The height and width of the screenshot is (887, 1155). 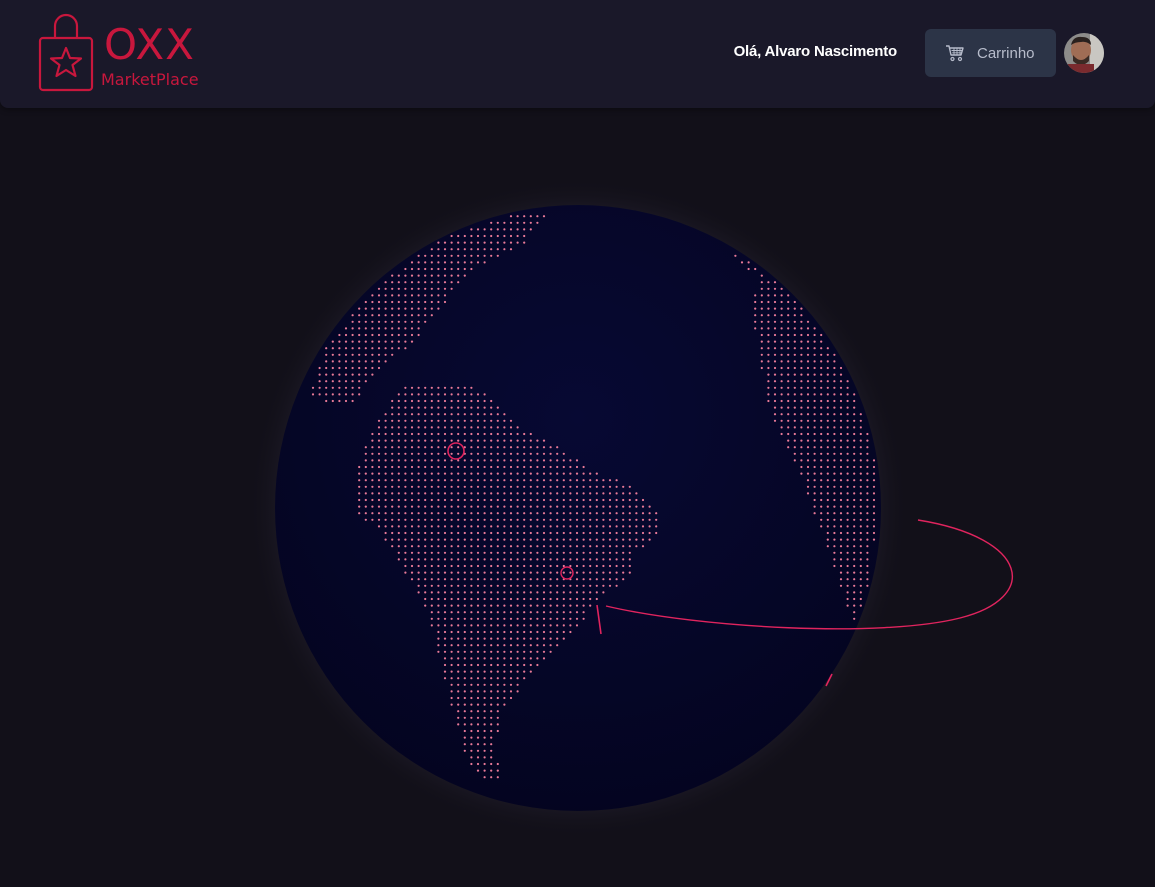 I want to click on brand-logo: OXX MarketPlace, so click(x=128, y=54).